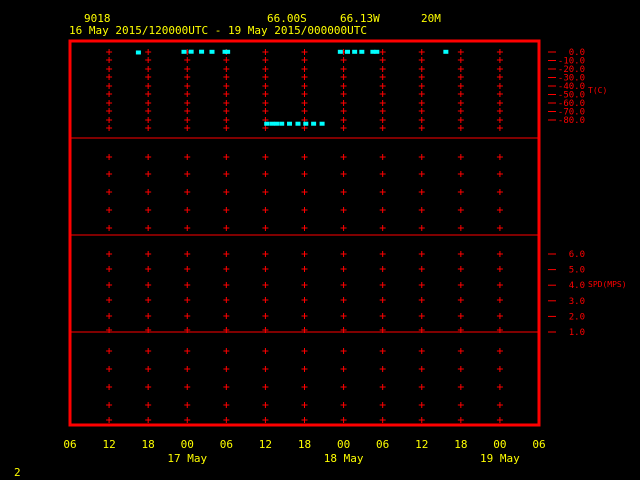 This screenshot has height=480, width=640. What do you see at coordinates (577, 333) in the screenshot?
I see `speed-tick-label: 1.0` at bounding box center [577, 333].